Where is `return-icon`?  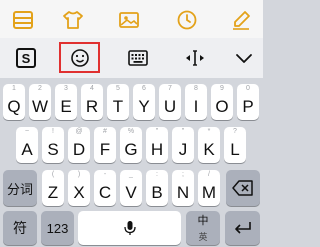 return-icon is located at coordinates (242, 228).